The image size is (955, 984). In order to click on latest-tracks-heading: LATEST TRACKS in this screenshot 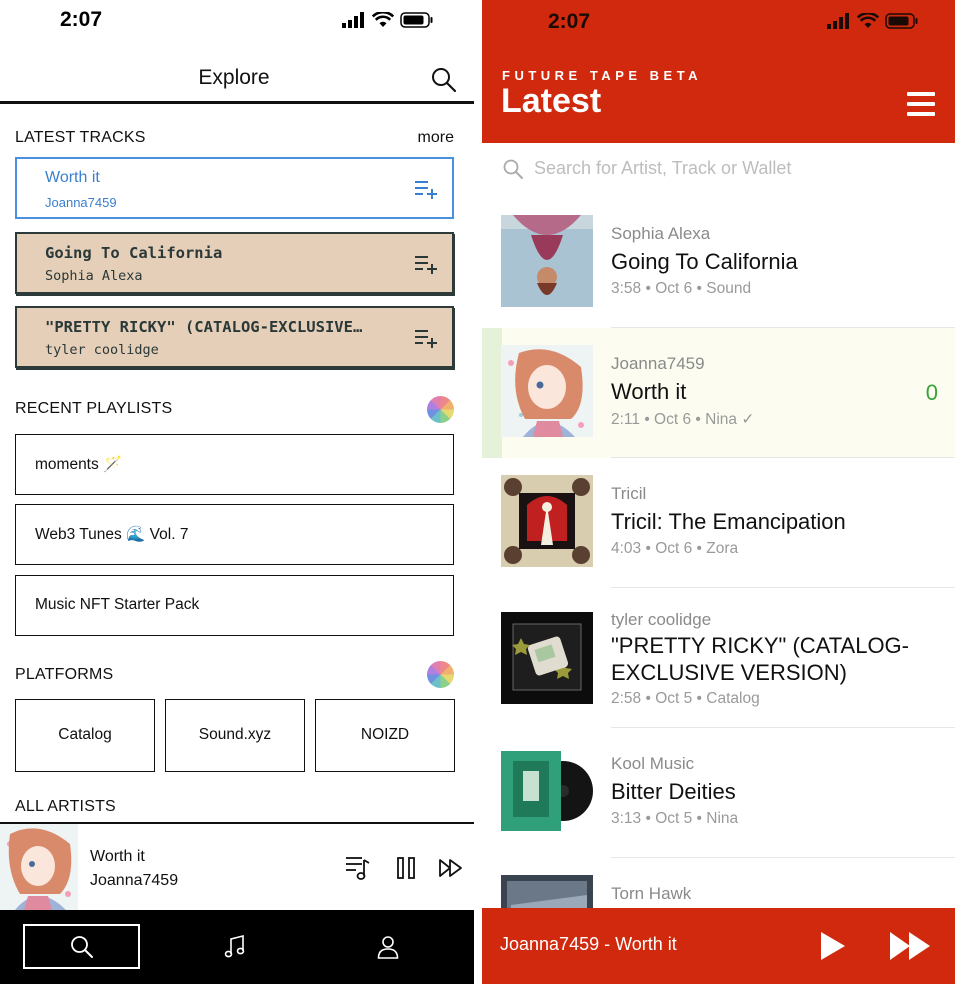, I will do `click(80, 137)`.